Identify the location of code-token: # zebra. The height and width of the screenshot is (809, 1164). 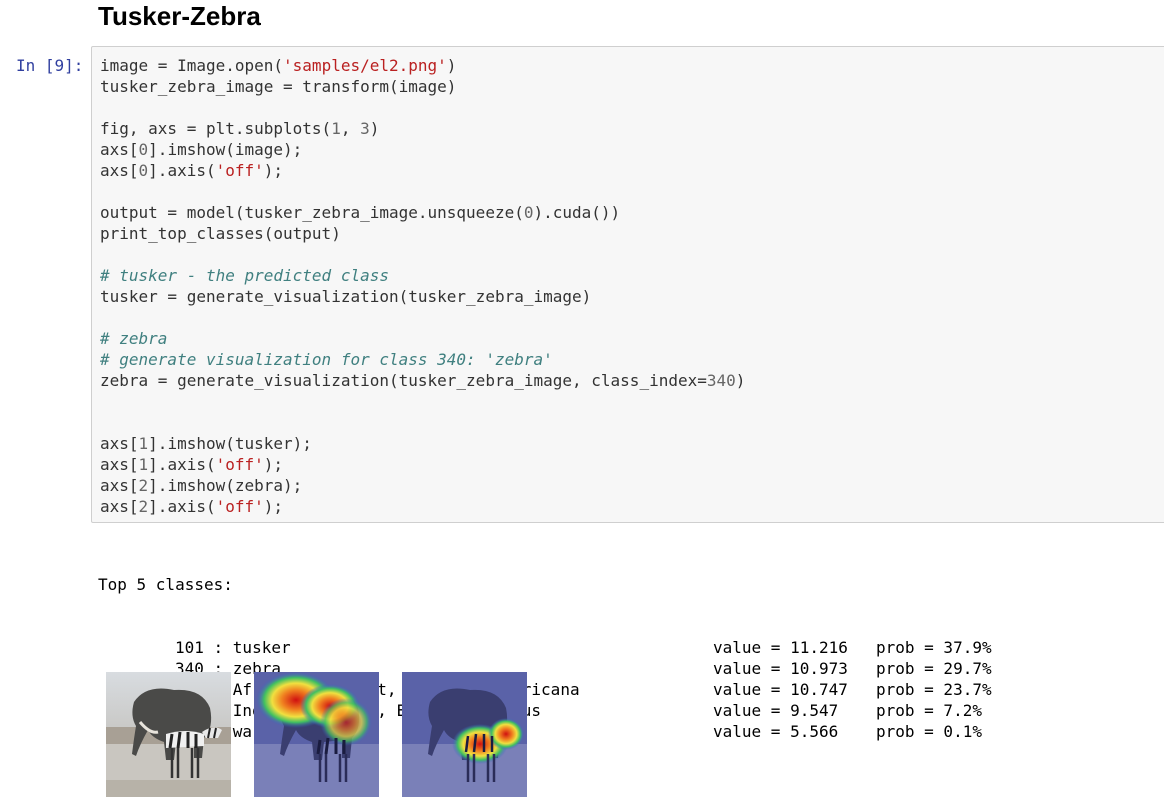
(134, 338).